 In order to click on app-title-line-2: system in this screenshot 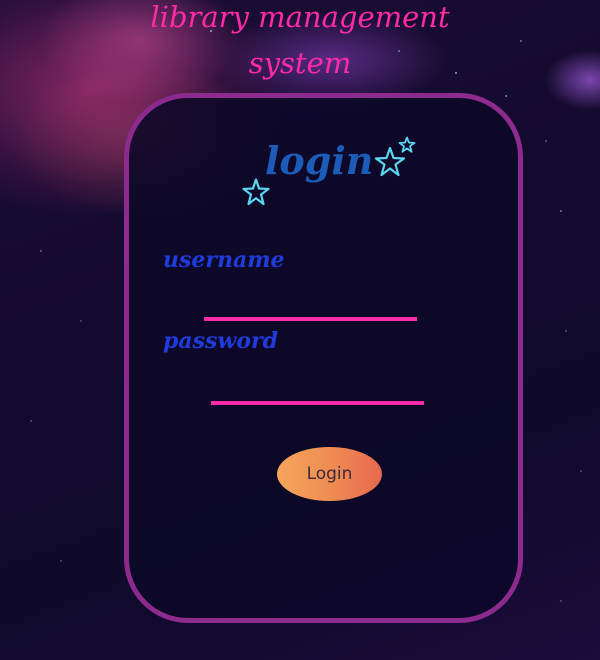, I will do `click(300, 63)`.